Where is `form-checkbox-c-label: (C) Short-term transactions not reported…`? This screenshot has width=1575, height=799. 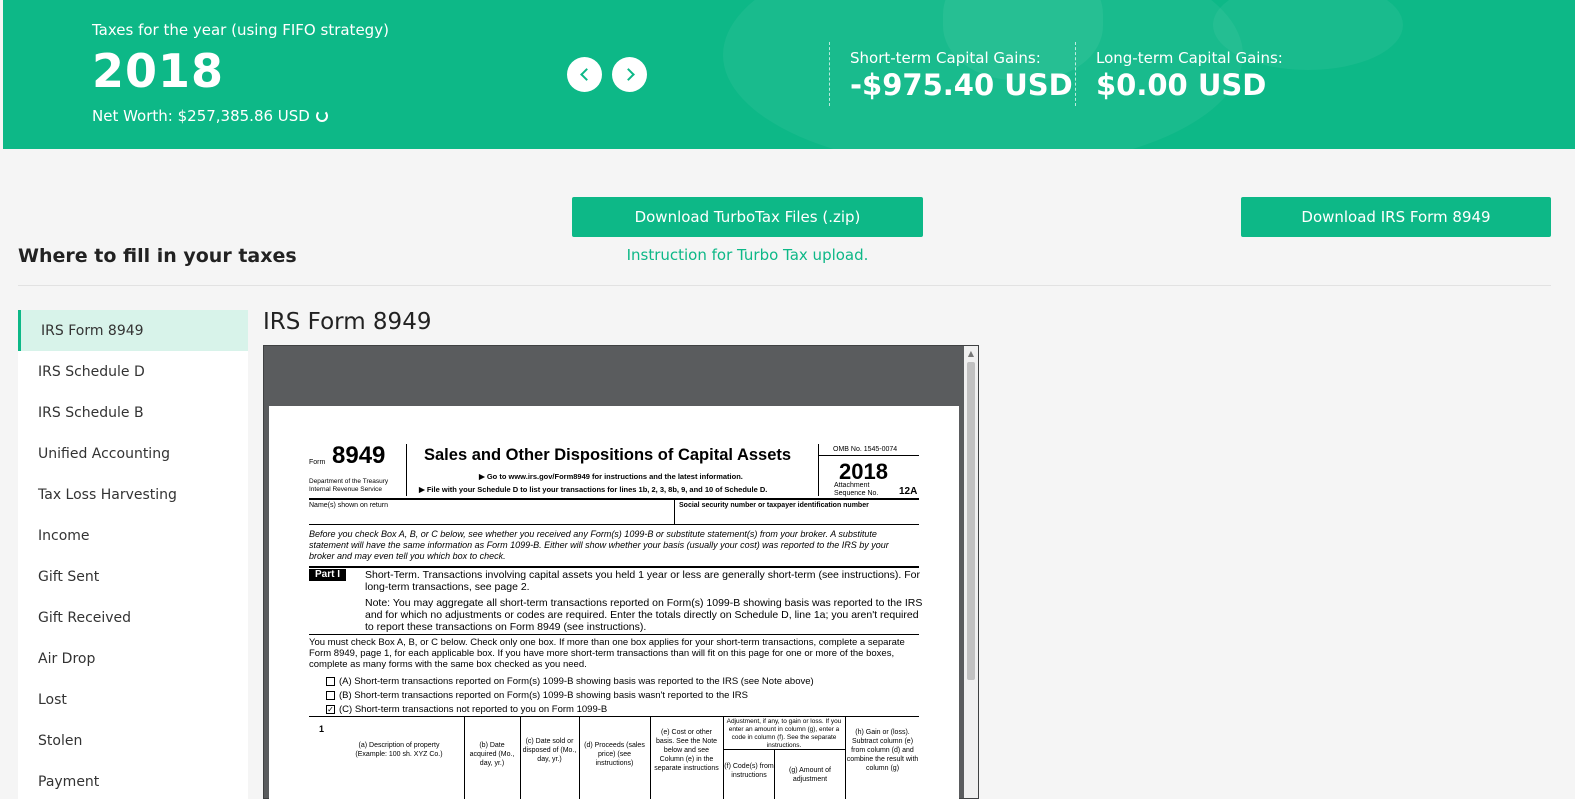 form-checkbox-c-label: (C) Short-term transactions not reported… is located at coordinates (473, 709).